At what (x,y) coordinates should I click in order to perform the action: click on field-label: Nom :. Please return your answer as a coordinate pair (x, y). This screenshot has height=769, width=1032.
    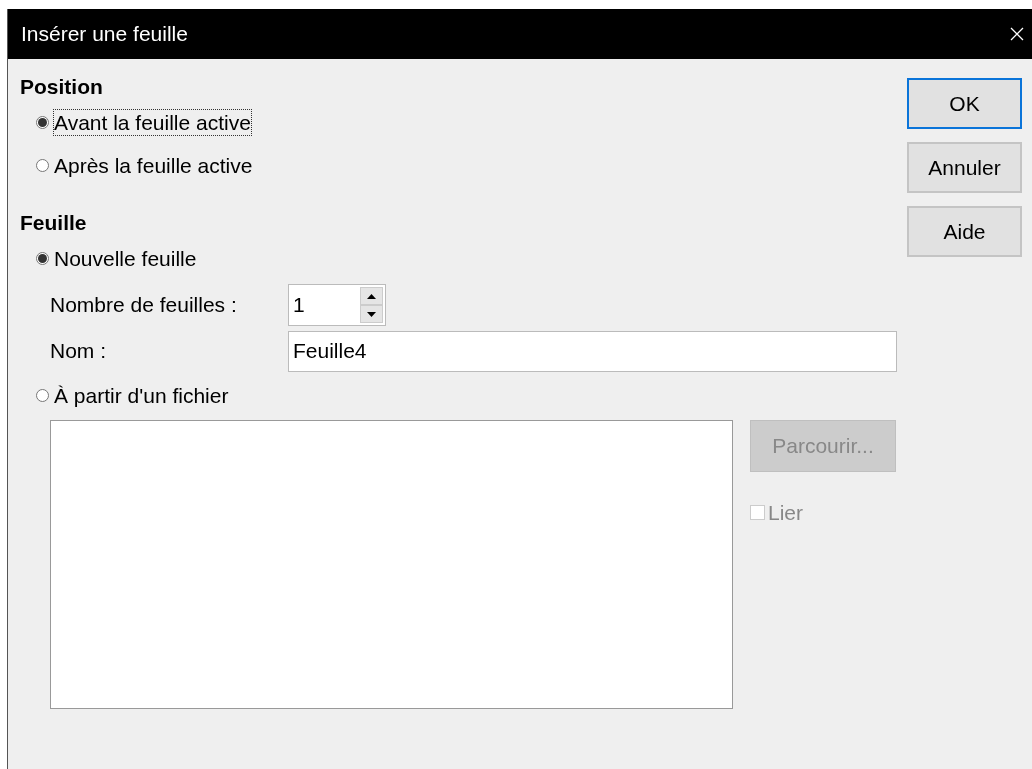
    Looking at the image, I should click on (78, 351).